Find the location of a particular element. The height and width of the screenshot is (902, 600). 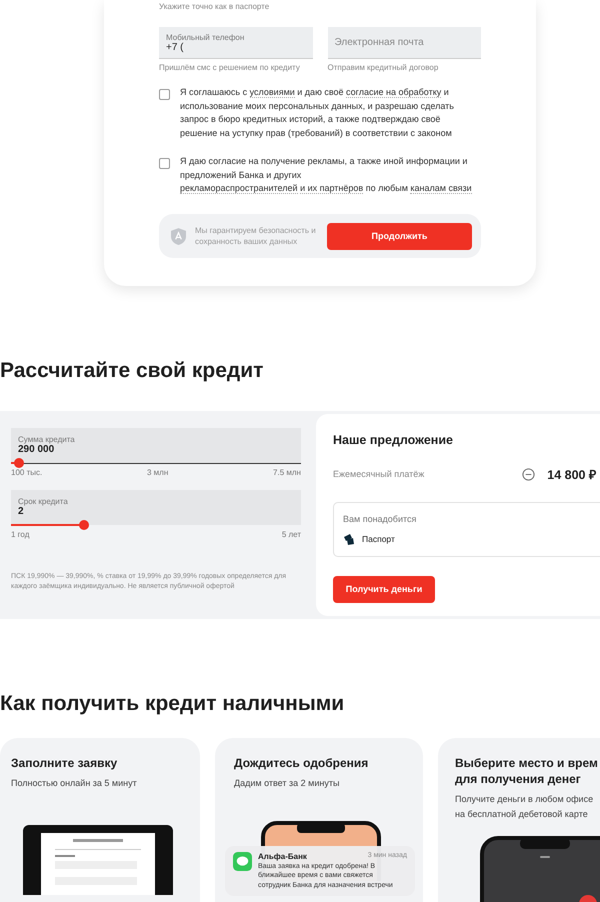

requirement-item: Паспорт is located at coordinates (378, 539).